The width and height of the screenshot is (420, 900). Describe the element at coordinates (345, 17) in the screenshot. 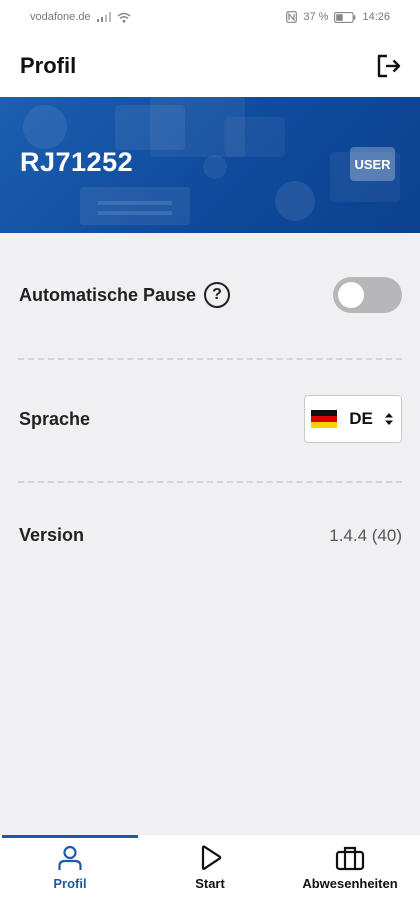

I see `battery-icon` at that location.